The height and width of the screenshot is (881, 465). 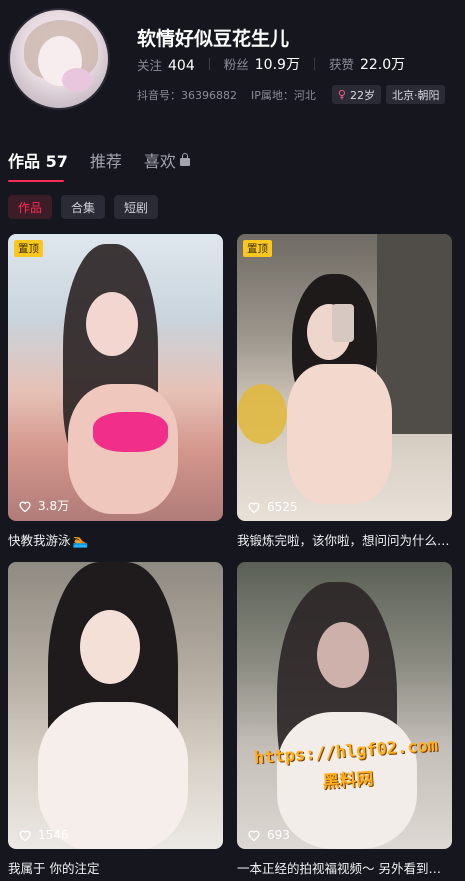 I want to click on tab-works: 作品 57, so click(x=38, y=160).